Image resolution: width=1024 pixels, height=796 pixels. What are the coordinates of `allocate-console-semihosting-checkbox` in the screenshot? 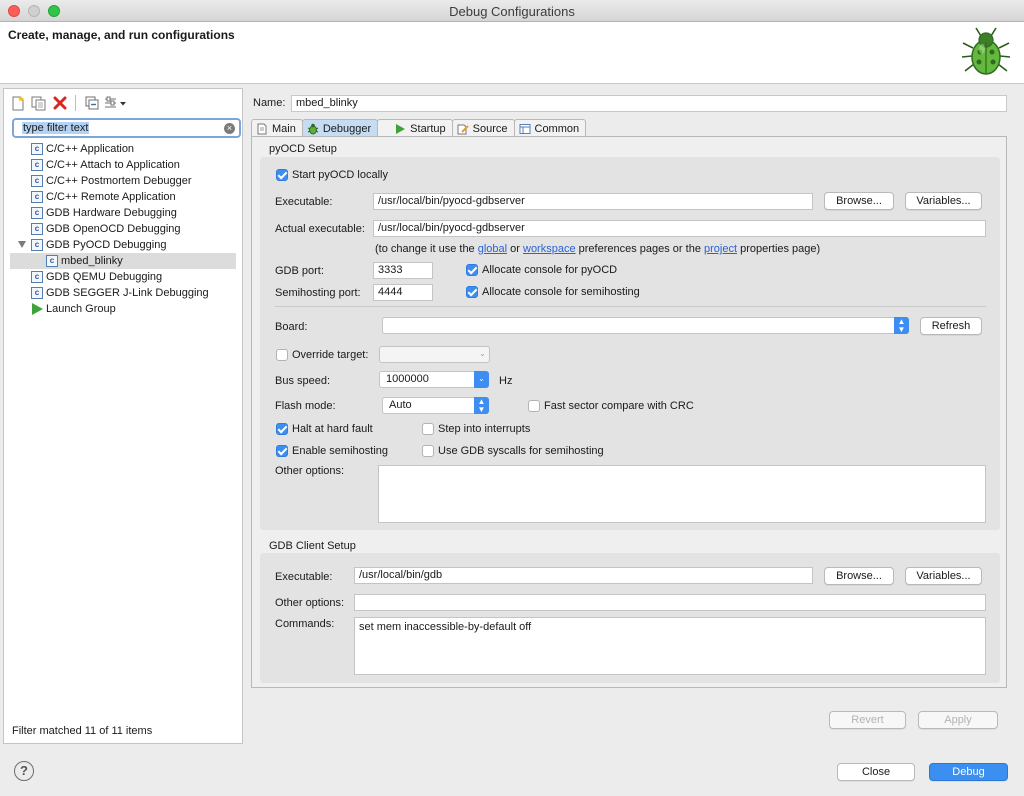 It's located at (472, 292).